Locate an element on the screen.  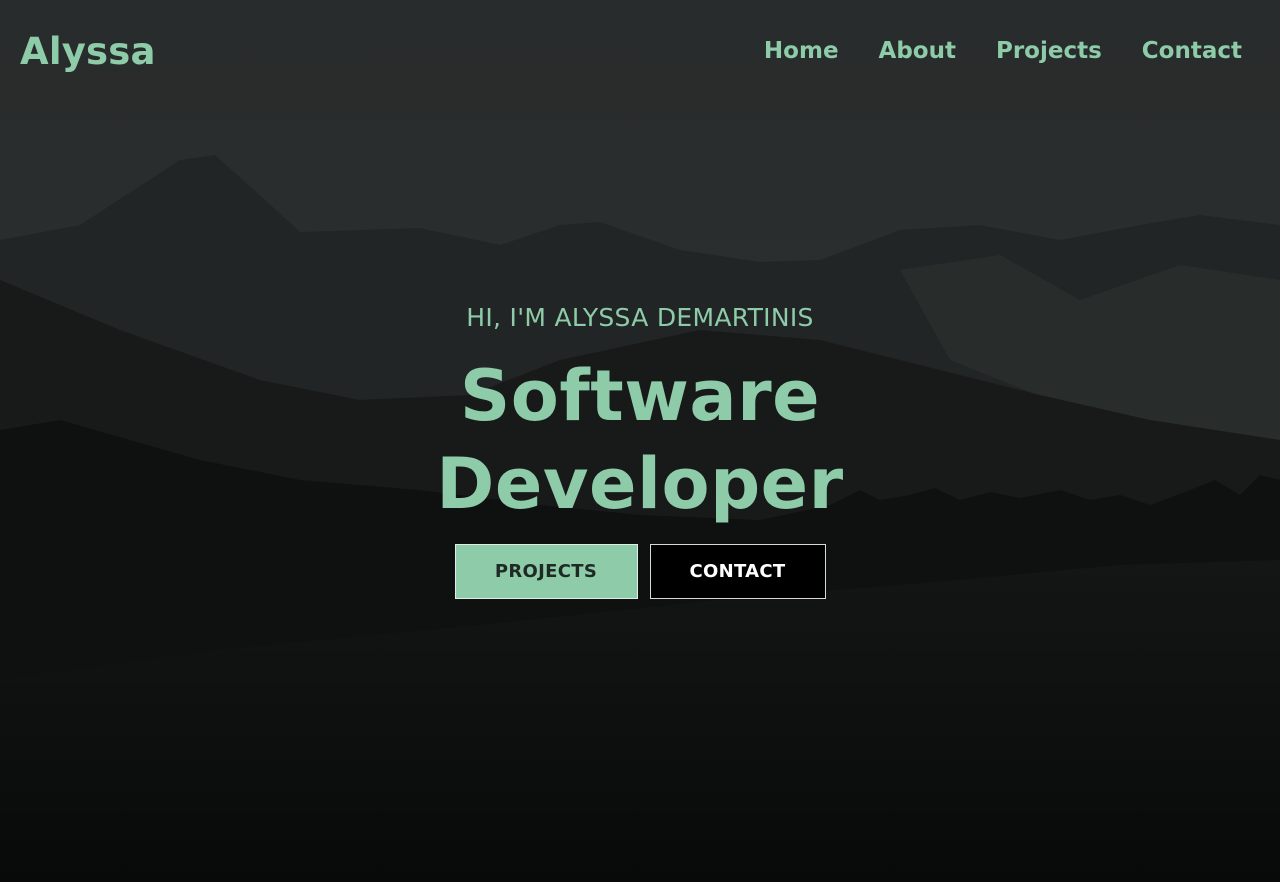
nav-link-projects: Projects is located at coordinates (1049, 51).